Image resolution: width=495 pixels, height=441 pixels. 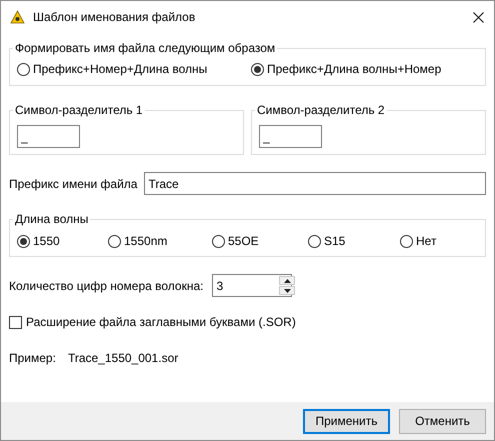 What do you see at coordinates (62, 241) in the screenshot?
I see `radio-option: 1550` at bounding box center [62, 241].